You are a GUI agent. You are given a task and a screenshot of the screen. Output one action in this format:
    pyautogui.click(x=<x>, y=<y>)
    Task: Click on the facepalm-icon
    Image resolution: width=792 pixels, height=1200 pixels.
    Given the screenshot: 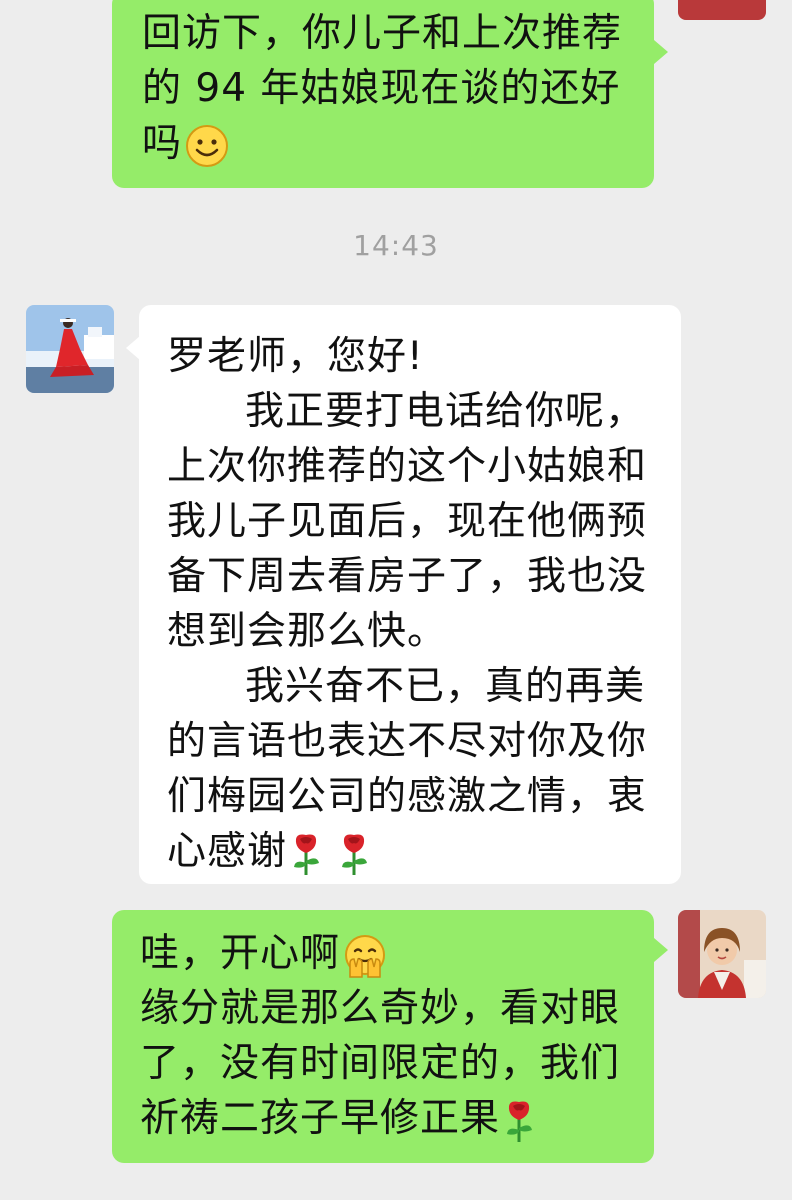 What is the action you would take?
    pyautogui.click(x=365, y=956)
    